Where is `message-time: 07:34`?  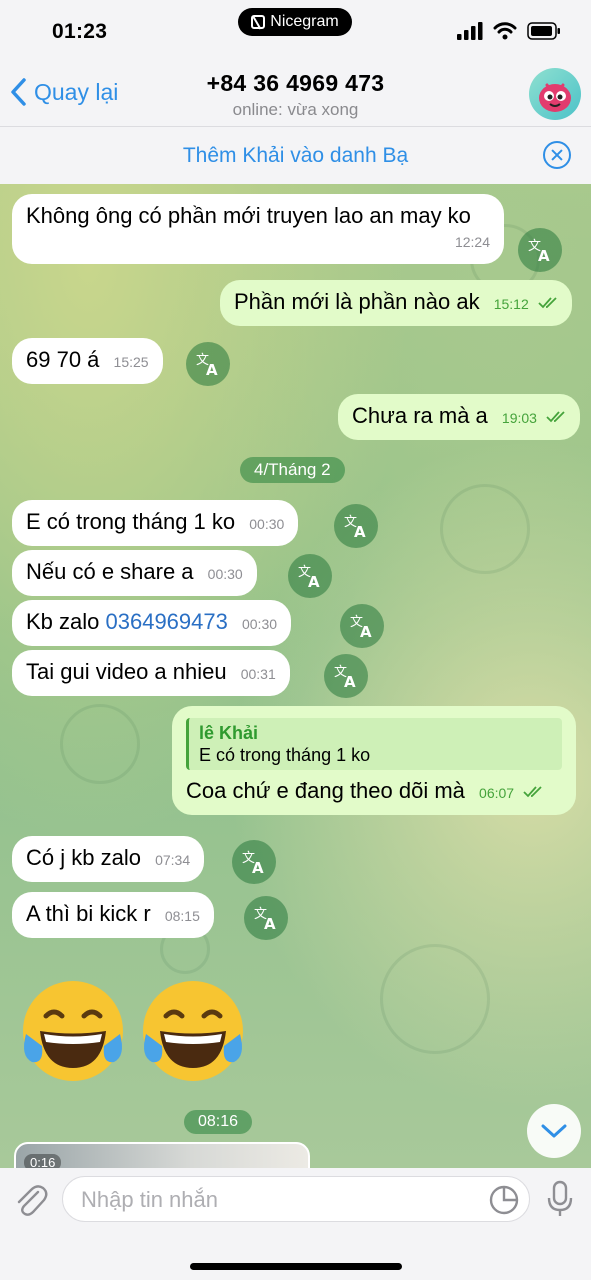 message-time: 07:34 is located at coordinates (173, 860).